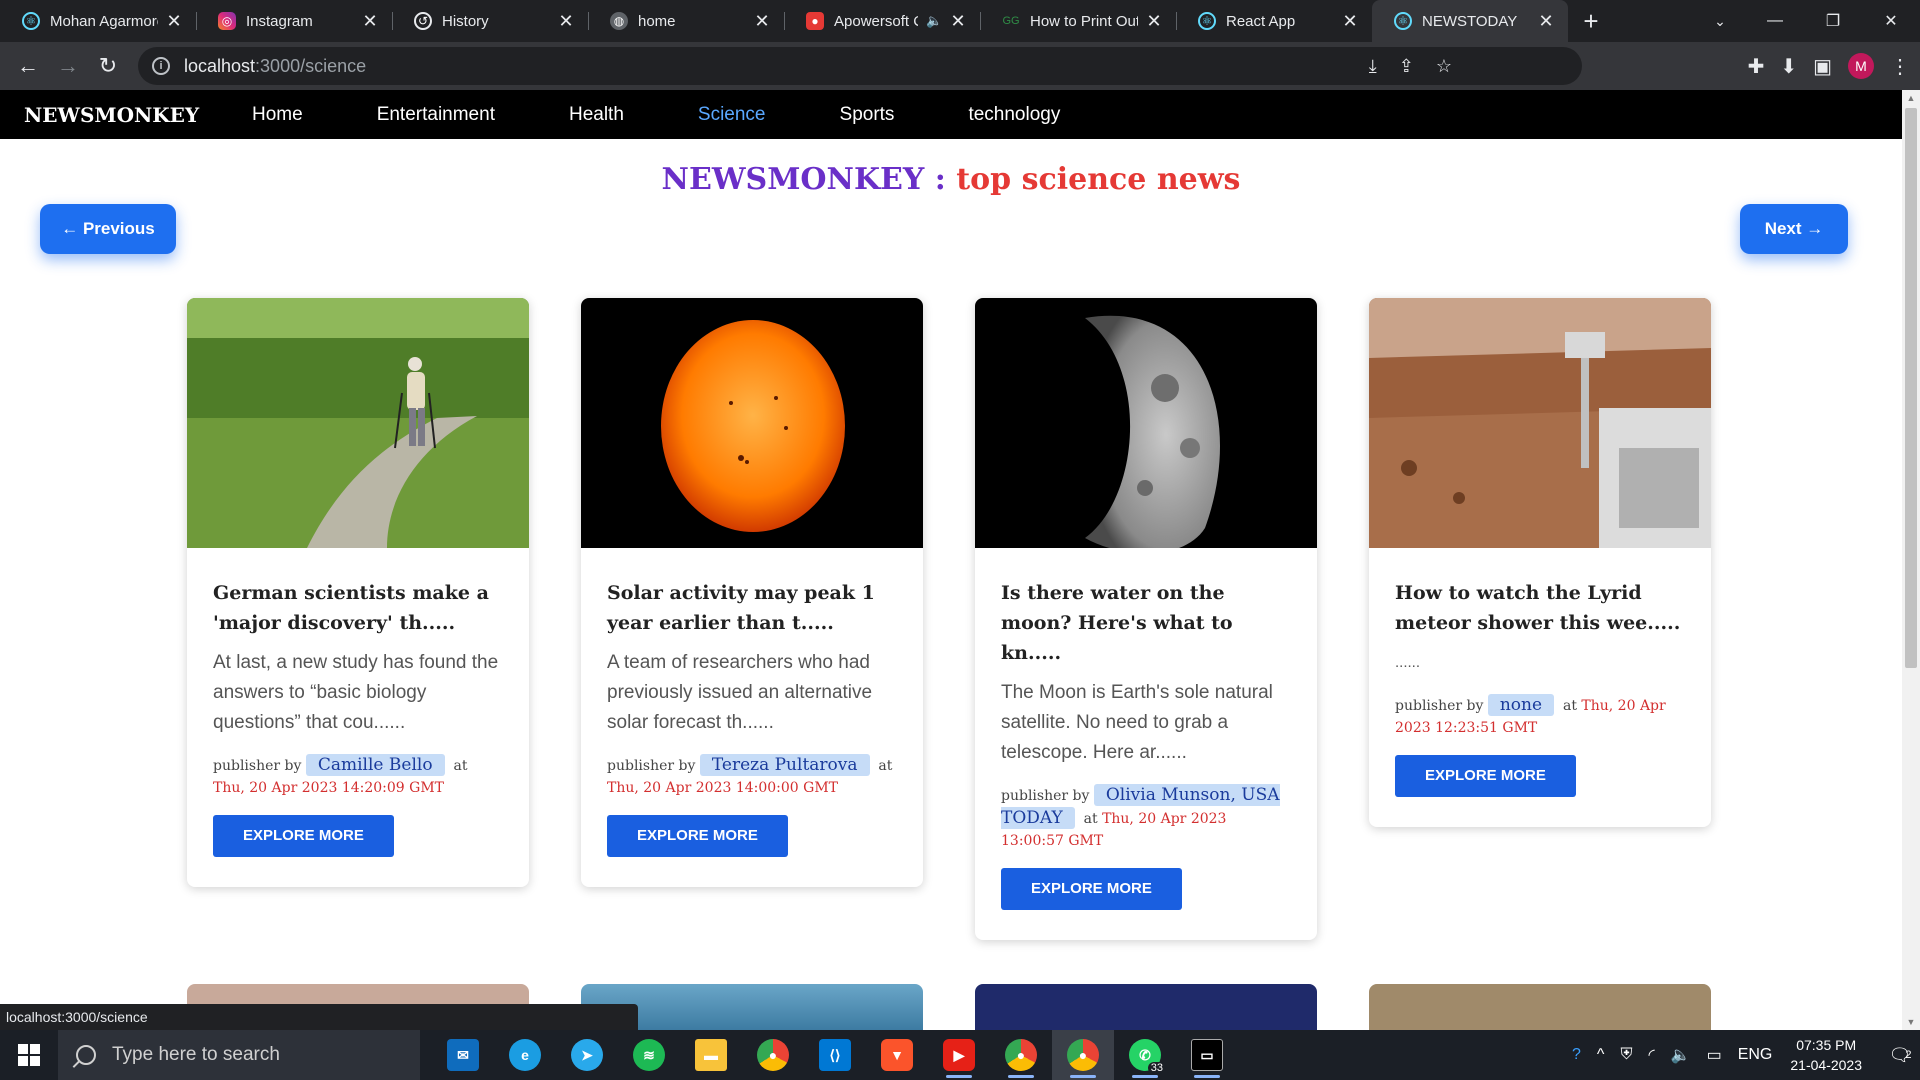 The height and width of the screenshot is (1080, 1920). What do you see at coordinates (1720, 21) in the screenshot?
I see `tab-search-icon: ⌄` at bounding box center [1720, 21].